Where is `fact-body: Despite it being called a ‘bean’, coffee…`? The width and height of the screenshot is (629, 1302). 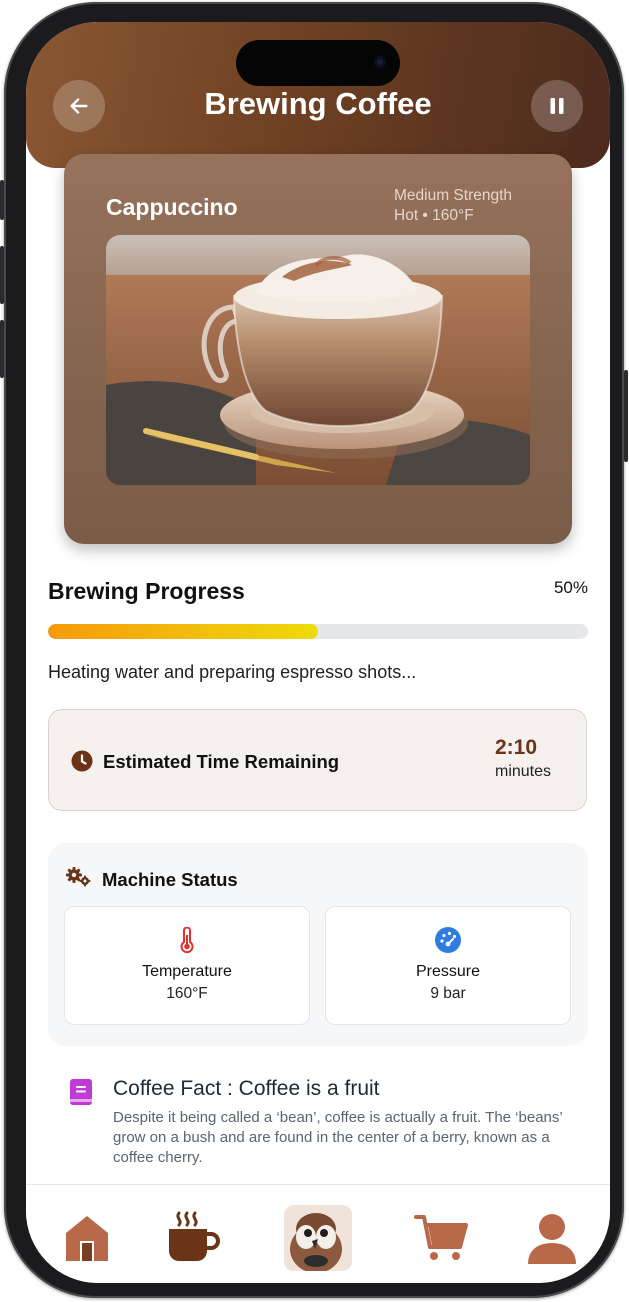
fact-body: Despite it being called a ‘bean’, coffee… is located at coordinates (338, 1137).